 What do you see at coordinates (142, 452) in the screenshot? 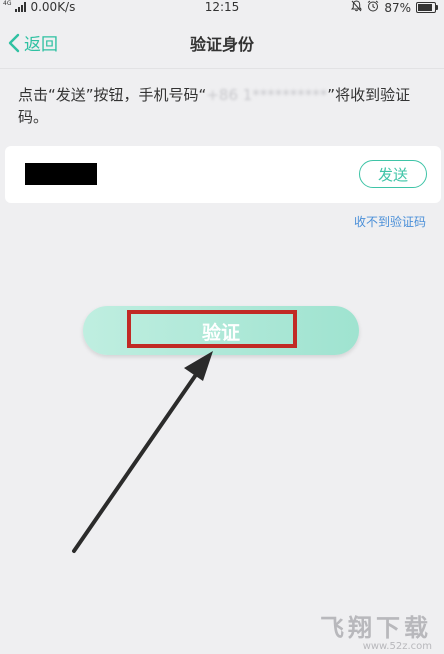
I see `annotation-arrow-icon` at bounding box center [142, 452].